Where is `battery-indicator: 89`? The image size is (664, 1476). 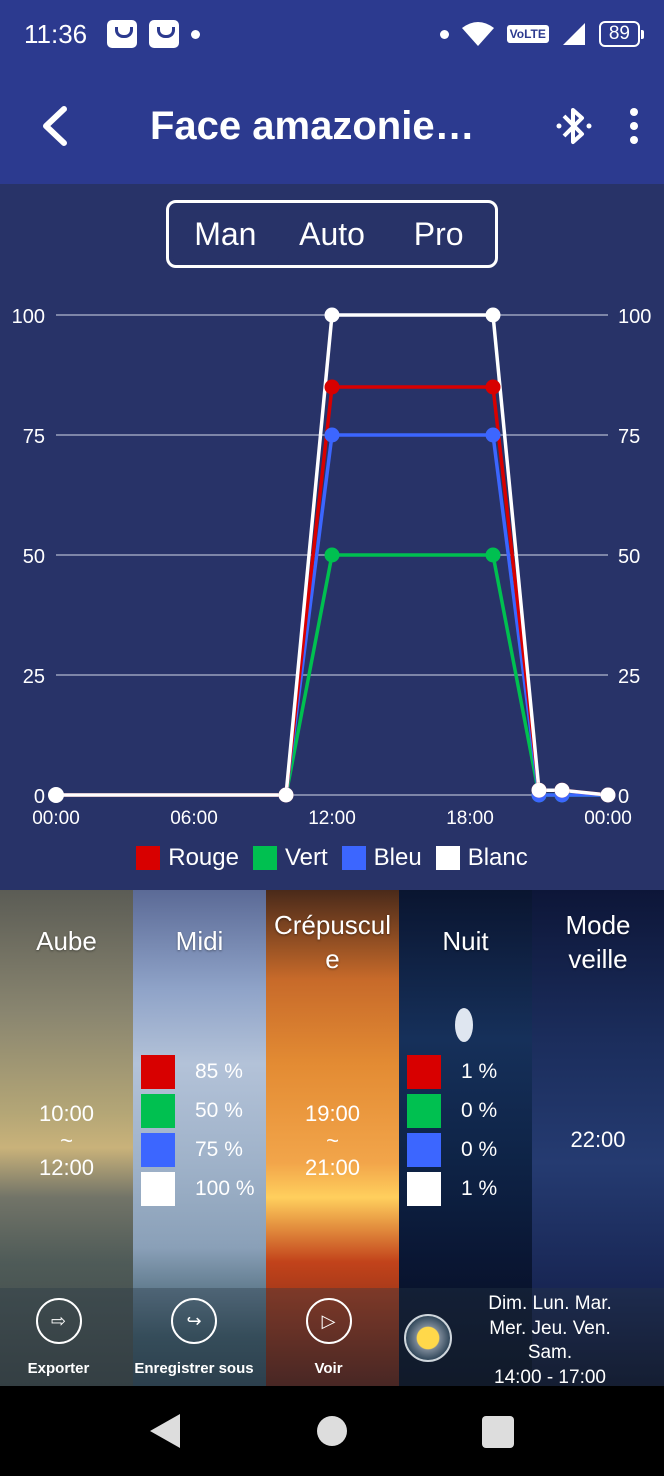
battery-indicator: 89 is located at coordinates (621, 34).